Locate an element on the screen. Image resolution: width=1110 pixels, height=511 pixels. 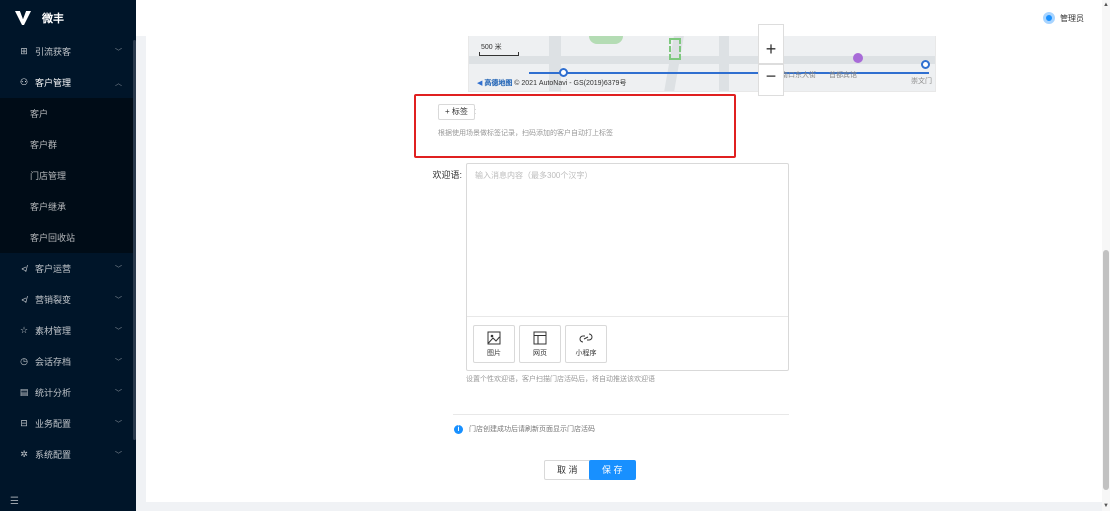
attach-webpage-label: 网页 is located at coordinates (540, 353).